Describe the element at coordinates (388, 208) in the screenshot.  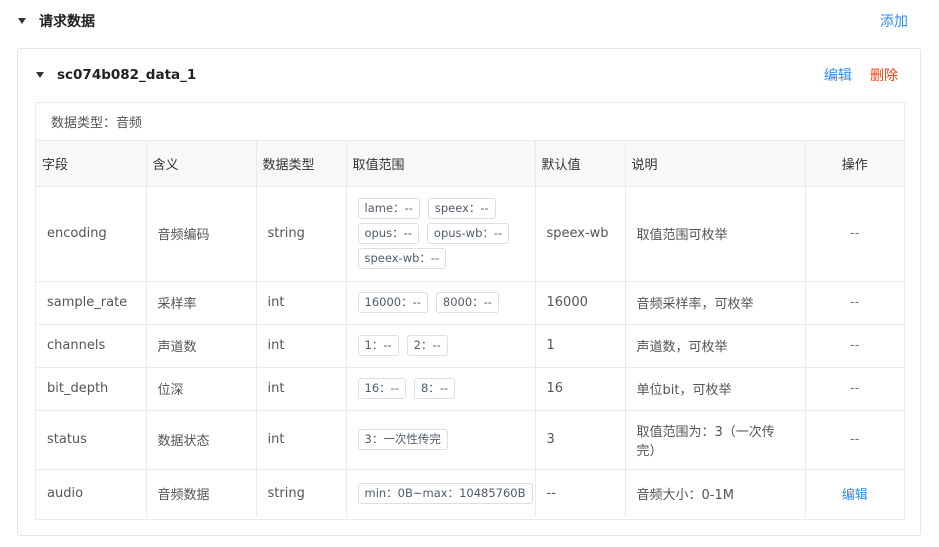
I see `range-tag: lame：--` at that location.